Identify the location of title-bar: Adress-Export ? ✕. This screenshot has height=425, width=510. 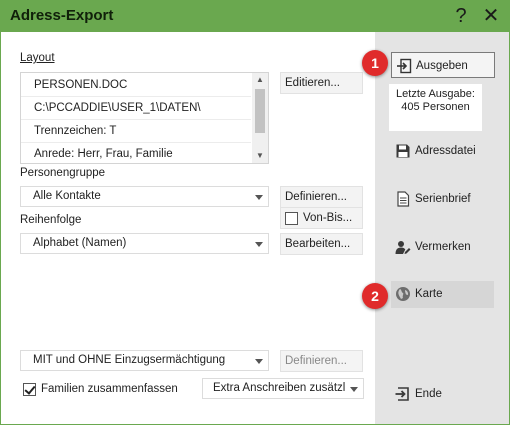
(255, 16).